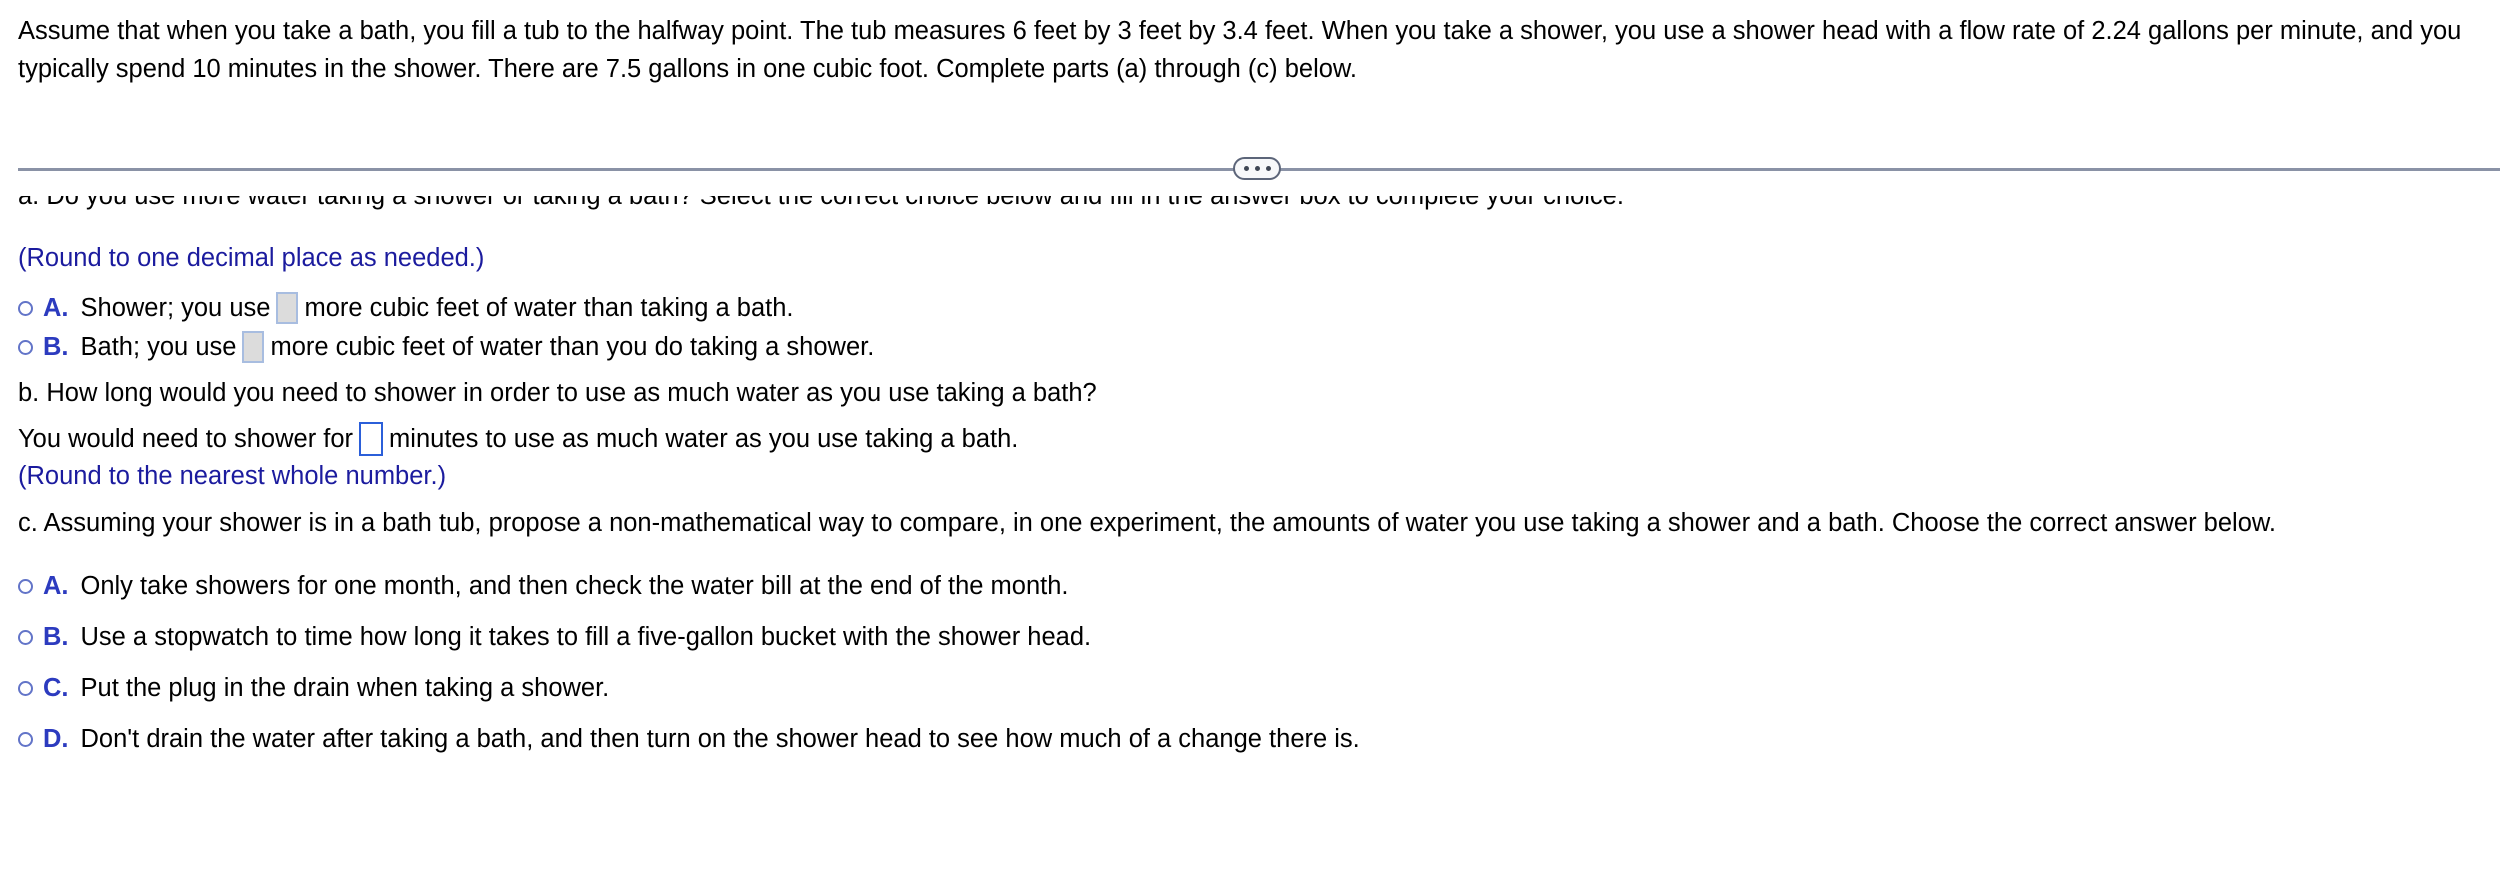  Describe the element at coordinates (56, 586) in the screenshot. I see `part-c-choice-a-letter: A.` at that location.